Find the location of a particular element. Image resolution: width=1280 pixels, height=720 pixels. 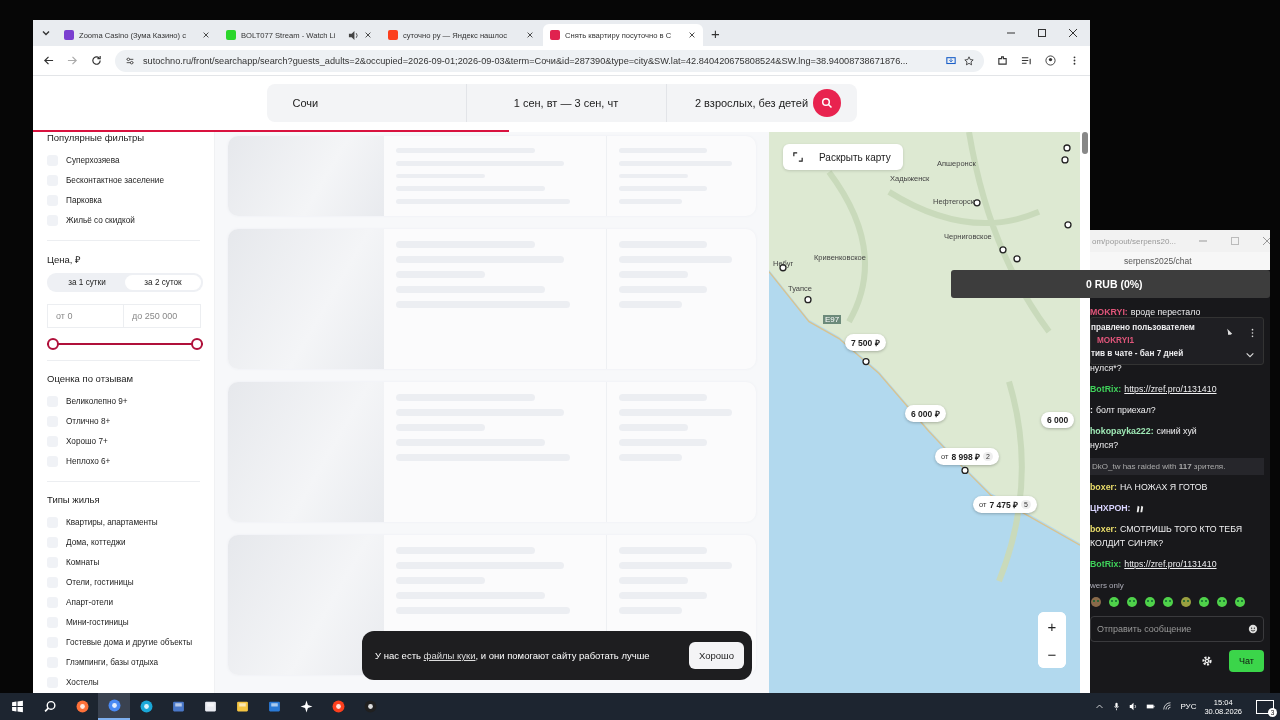

filter-option-label: Суперхозяева is located at coordinates (93, 160).